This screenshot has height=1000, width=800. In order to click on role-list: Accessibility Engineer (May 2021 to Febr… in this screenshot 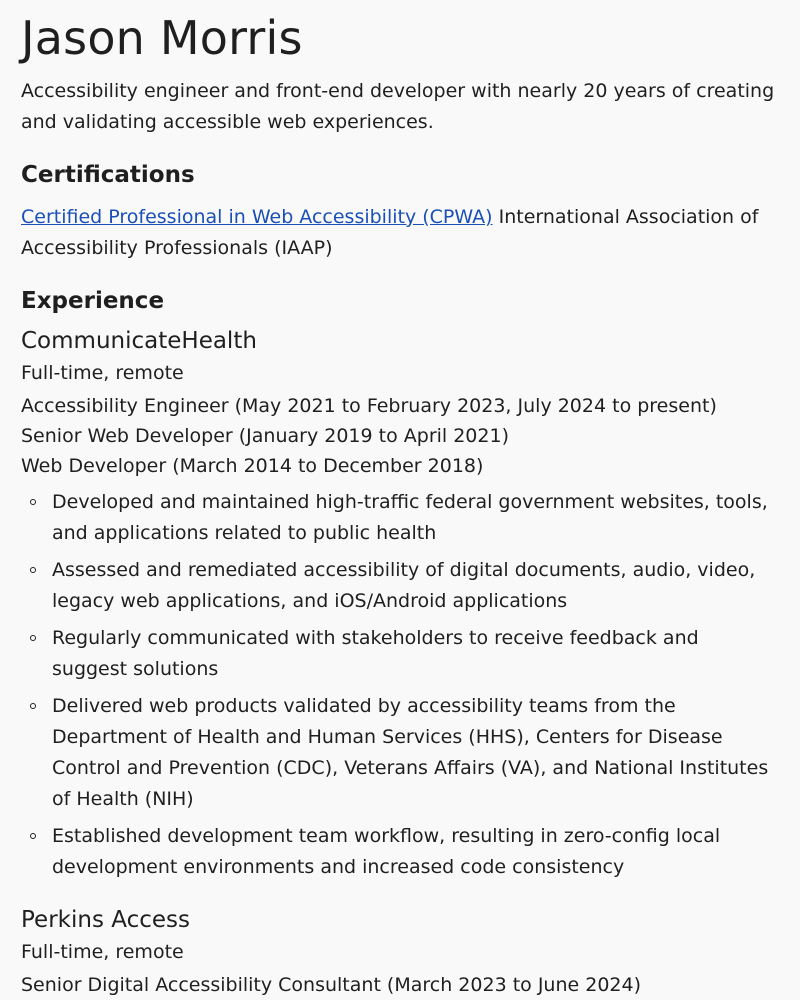, I will do `click(400, 436)`.